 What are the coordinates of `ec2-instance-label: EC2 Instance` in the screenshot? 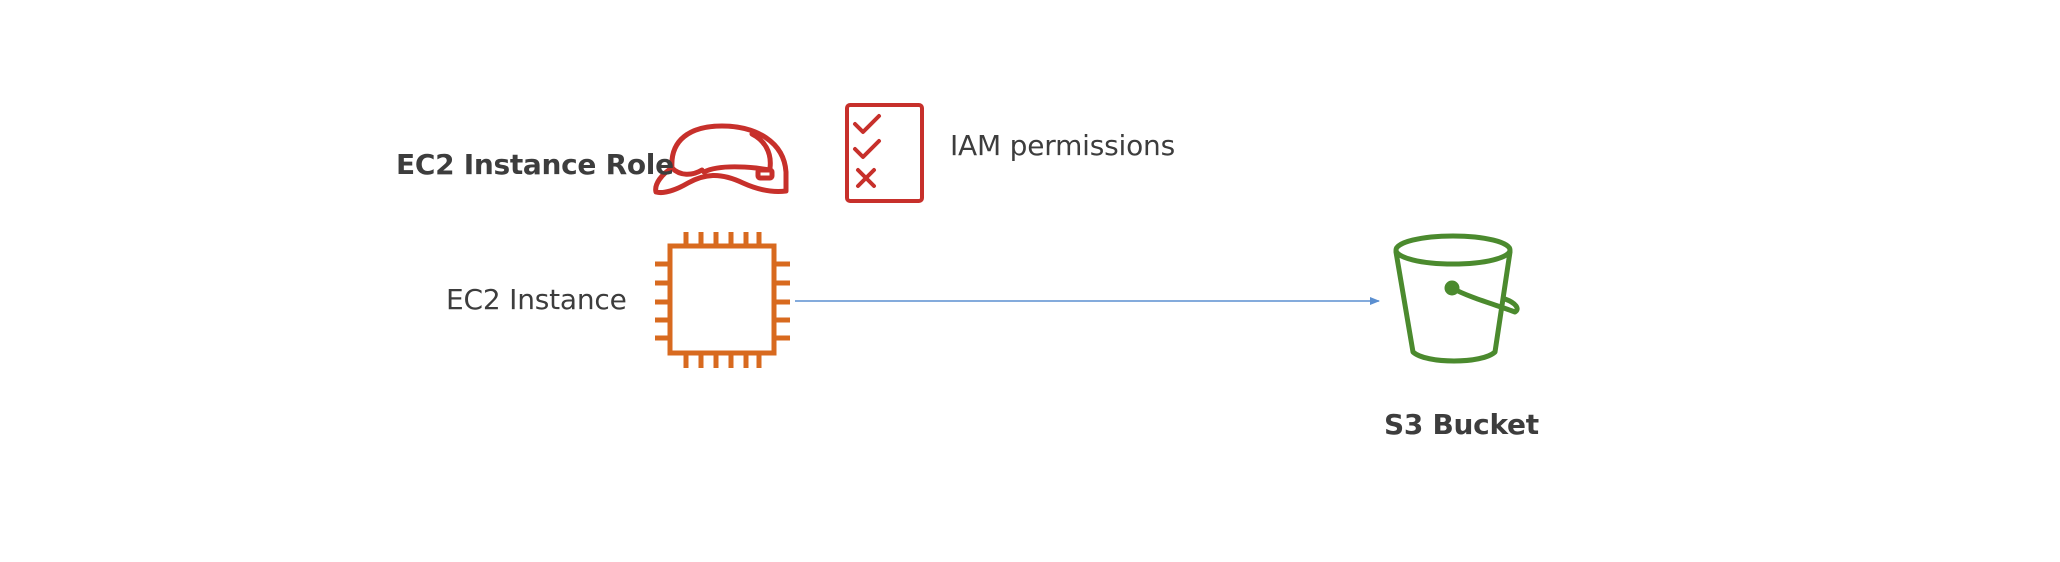 It's located at (536, 299).